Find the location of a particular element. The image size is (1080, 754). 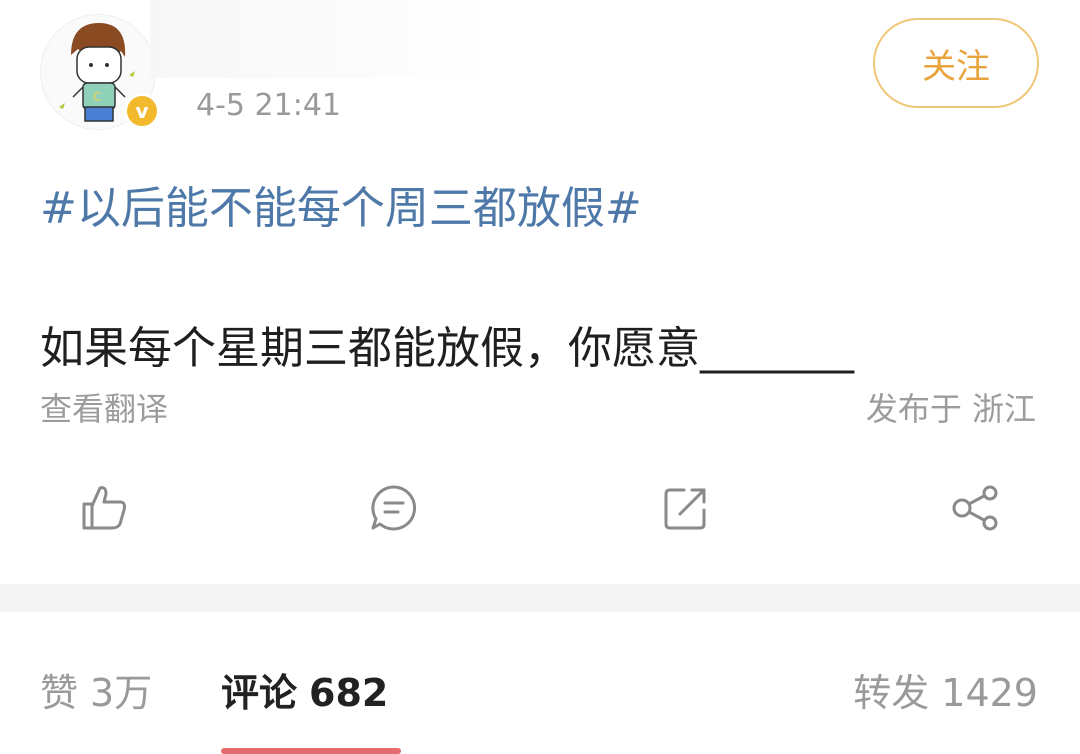

repost-icon is located at coordinates (685, 509).